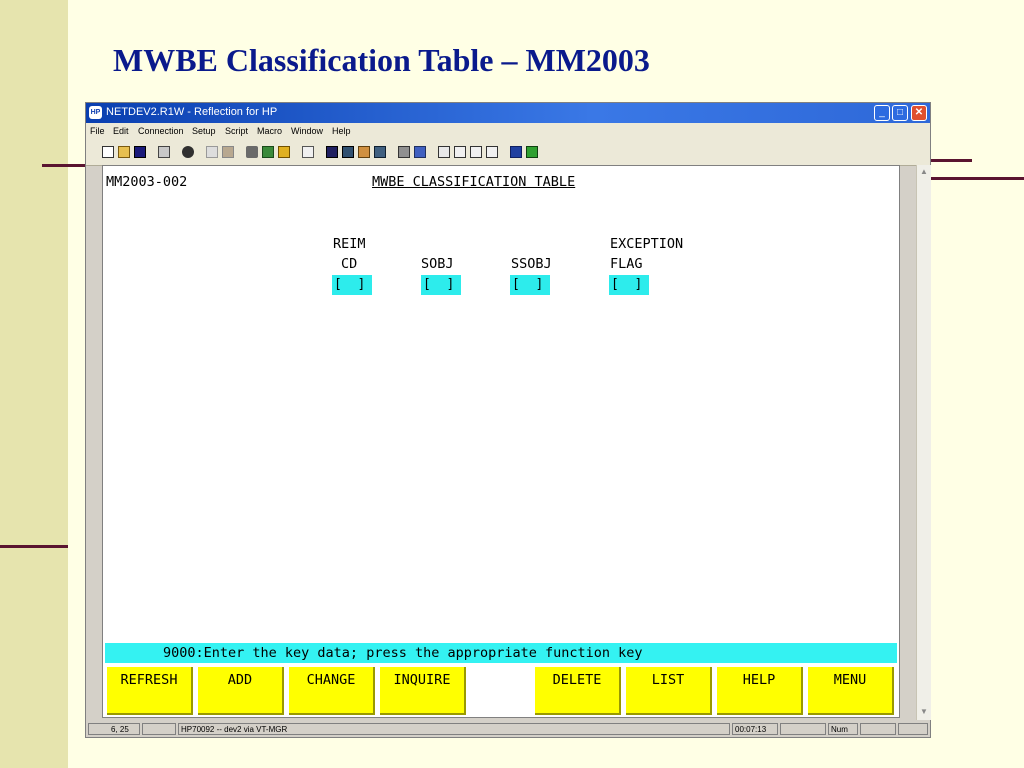 Image resolution: width=1024 pixels, height=768 pixels. What do you see at coordinates (380, 152) in the screenshot?
I see `session-icon` at bounding box center [380, 152].